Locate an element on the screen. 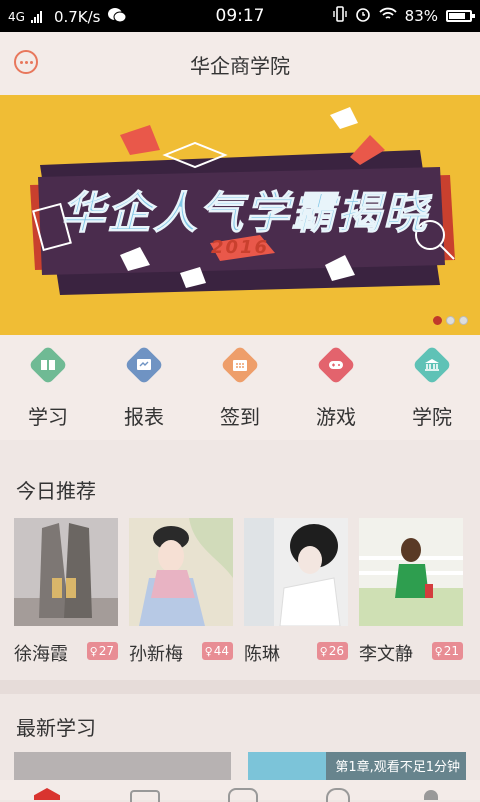 The image size is (480, 802). like-badge: ♀ 26 is located at coordinates (332, 651).